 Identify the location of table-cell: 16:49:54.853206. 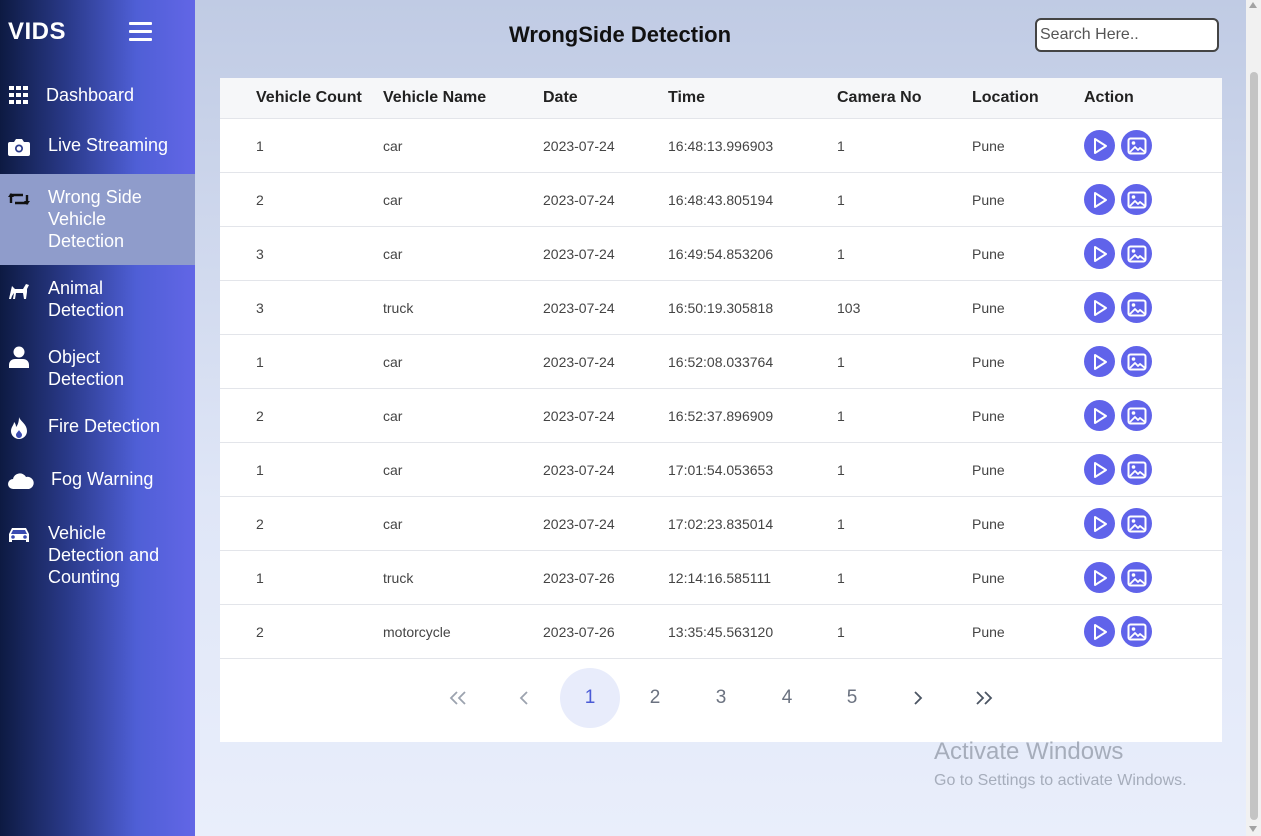
(752, 253).